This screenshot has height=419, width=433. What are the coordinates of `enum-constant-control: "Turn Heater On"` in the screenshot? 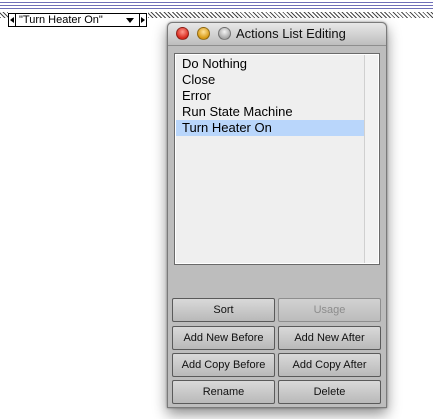 It's located at (77, 20).